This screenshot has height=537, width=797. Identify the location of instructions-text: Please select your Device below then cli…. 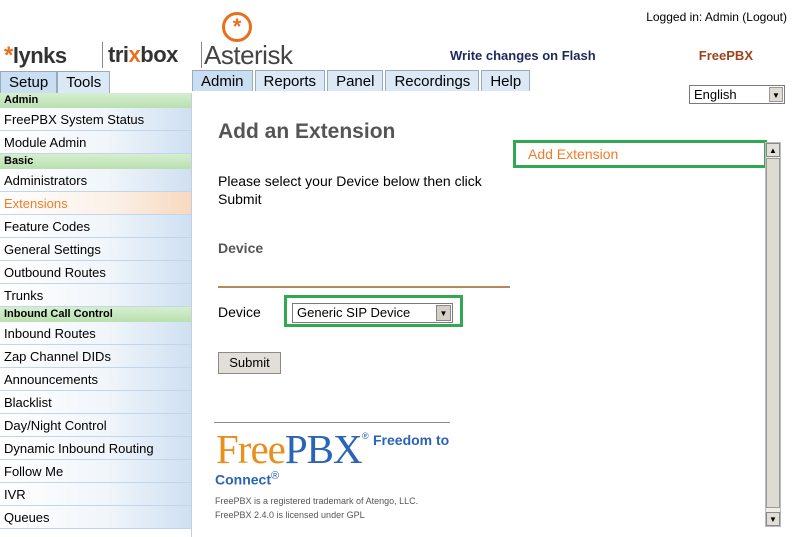
(350, 190).